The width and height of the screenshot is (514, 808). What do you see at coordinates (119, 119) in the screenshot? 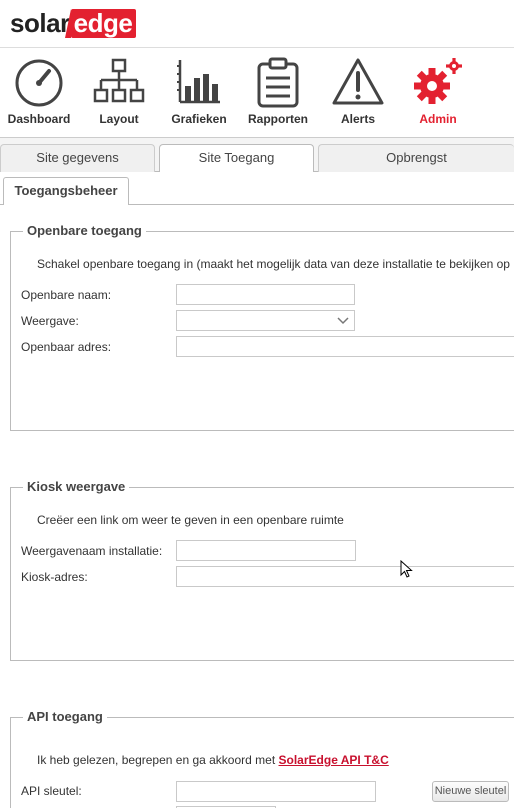
I see `nav-layout-label: Layout` at bounding box center [119, 119].